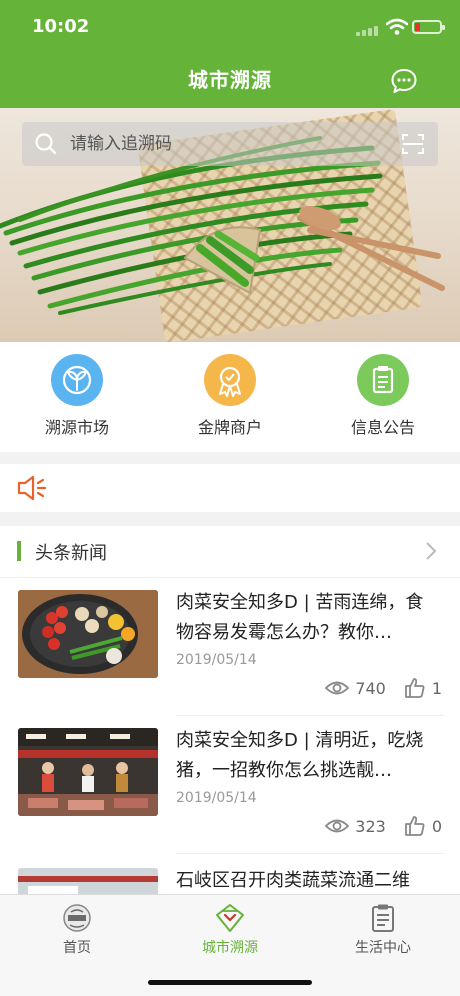  Describe the element at coordinates (230, 982) in the screenshot. I see `home-indicator` at that location.